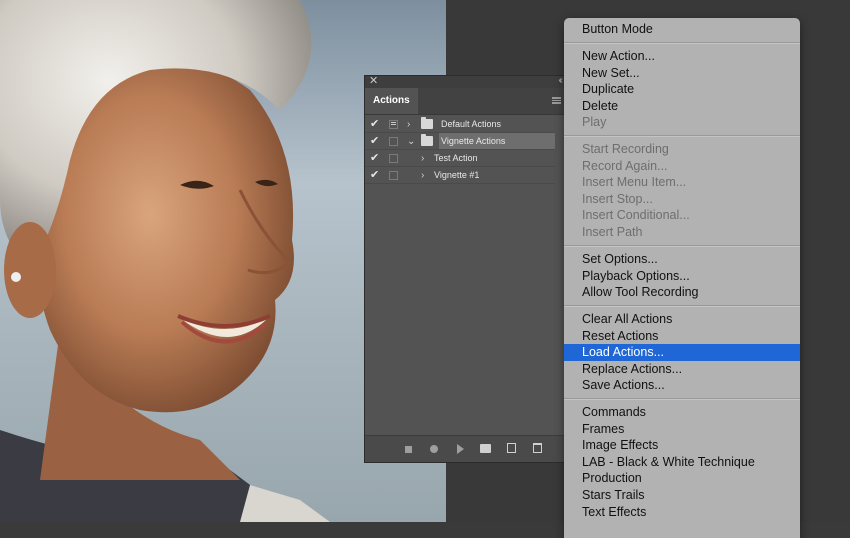 The image size is (850, 538). Describe the element at coordinates (408, 449) in the screenshot. I see `stop-icon` at that location.